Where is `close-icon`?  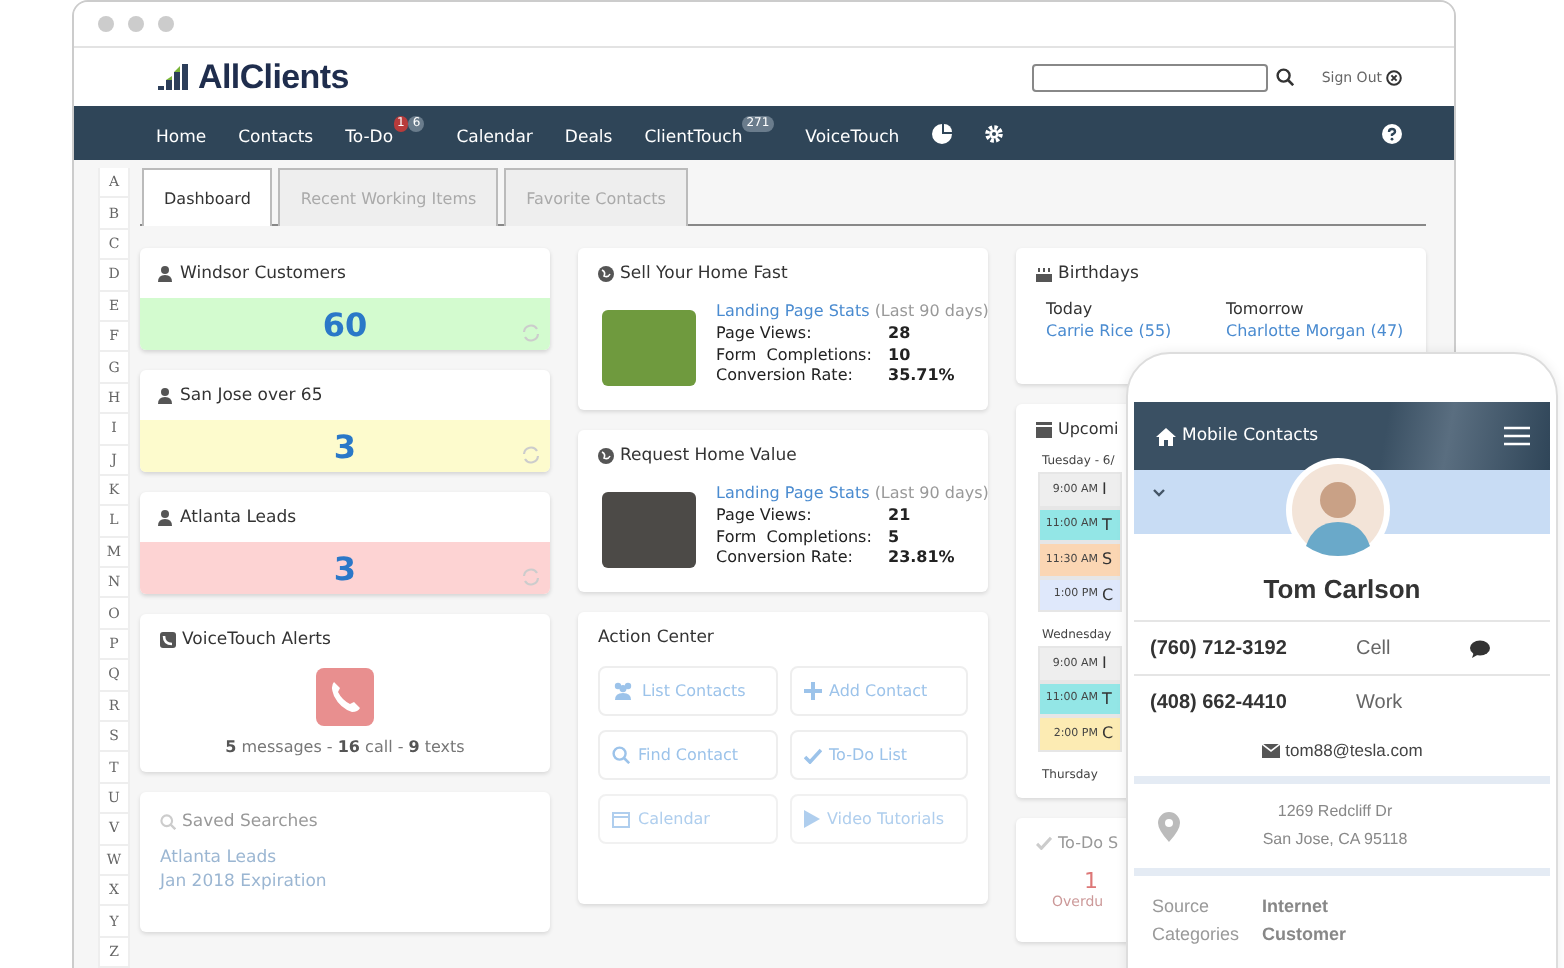 close-icon is located at coordinates (1394, 77).